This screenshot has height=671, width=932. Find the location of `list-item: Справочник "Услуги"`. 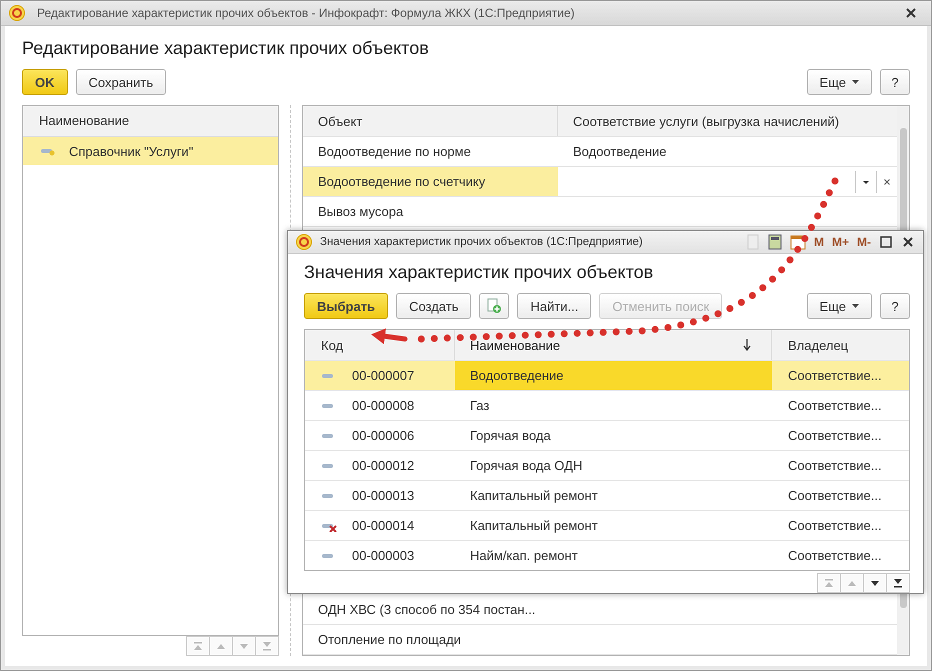

list-item: Справочник "Услуги" is located at coordinates (150, 151).